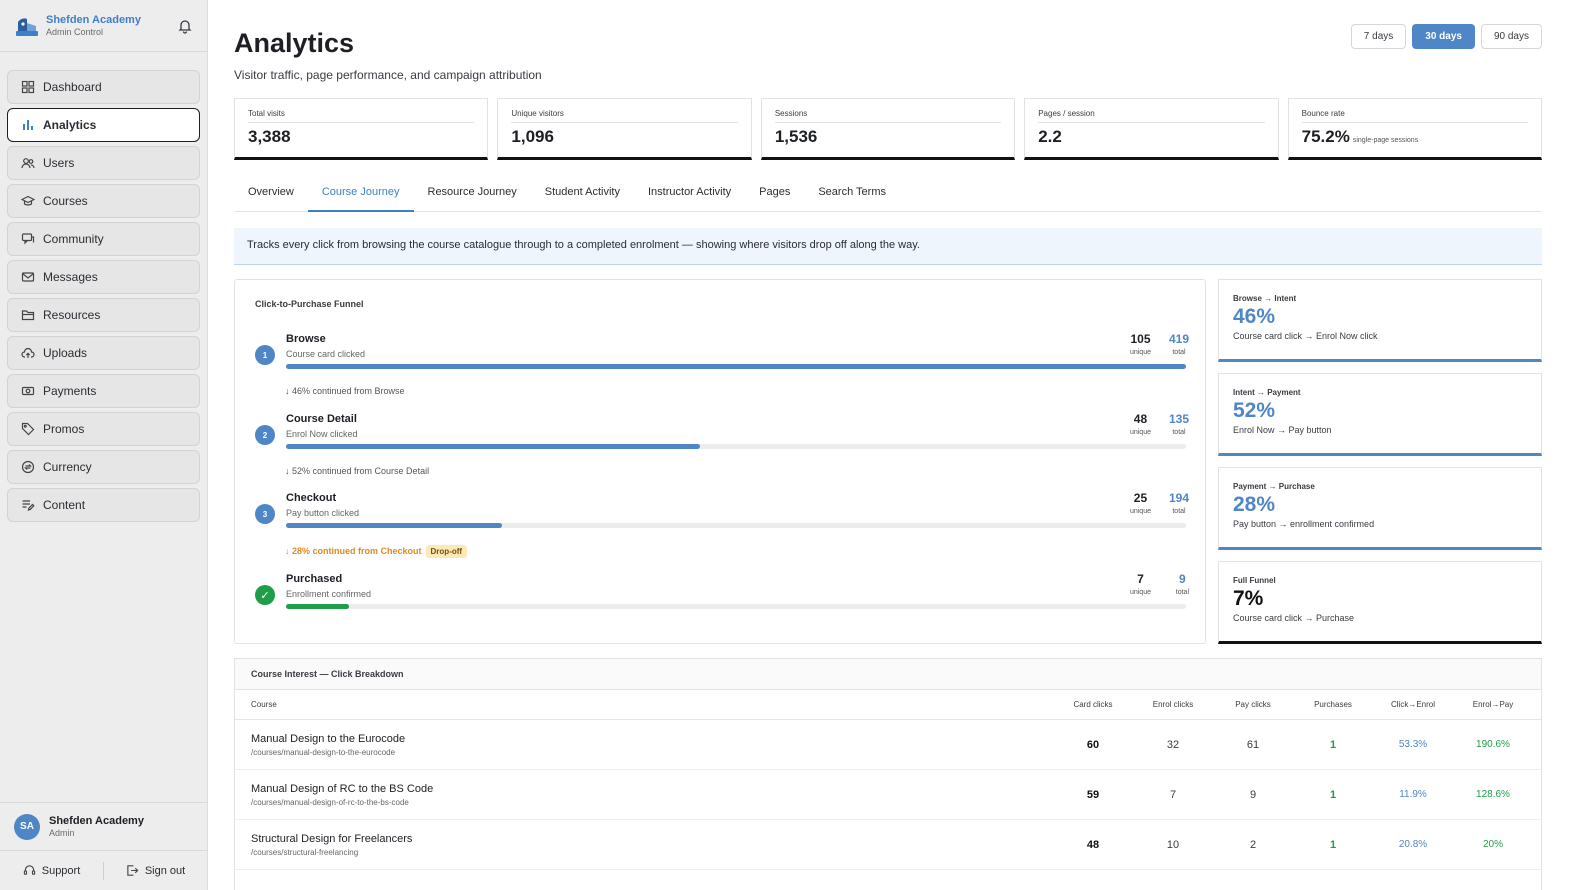 The image size is (1586, 890). What do you see at coordinates (294, 43) in the screenshot?
I see `page-title: Analytics` at bounding box center [294, 43].